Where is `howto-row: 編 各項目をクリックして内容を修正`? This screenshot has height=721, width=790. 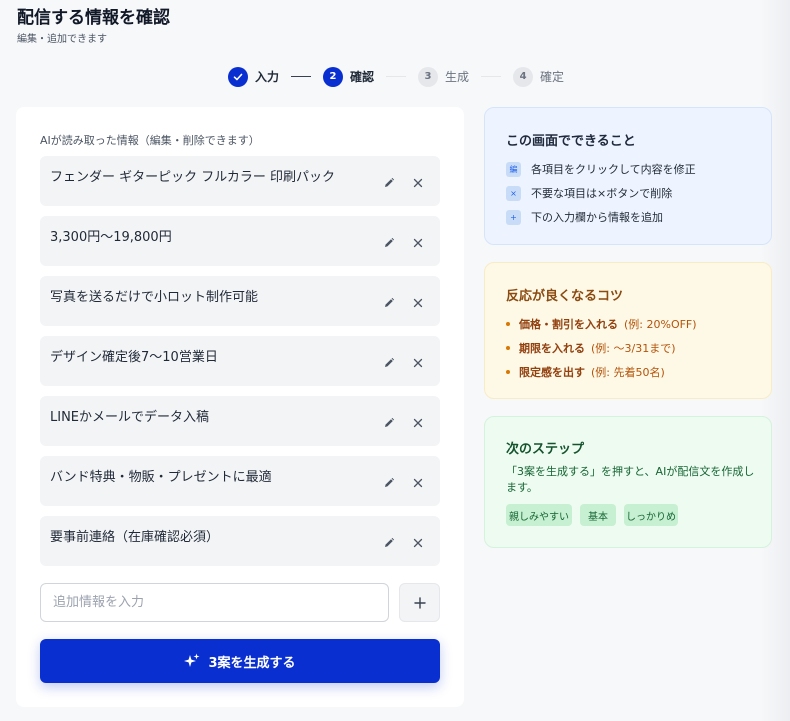 howto-row: 編 各項目をクリックして内容を修正 is located at coordinates (601, 169).